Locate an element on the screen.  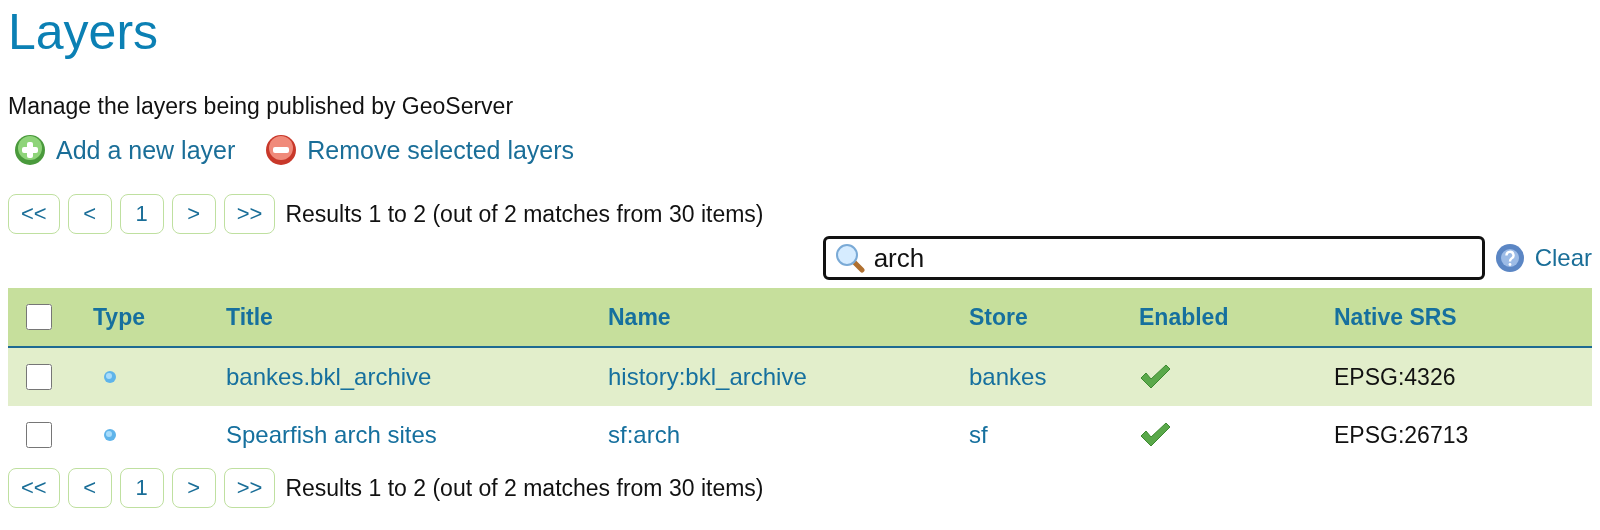
column-header: Native SRS is located at coordinates (1395, 317).